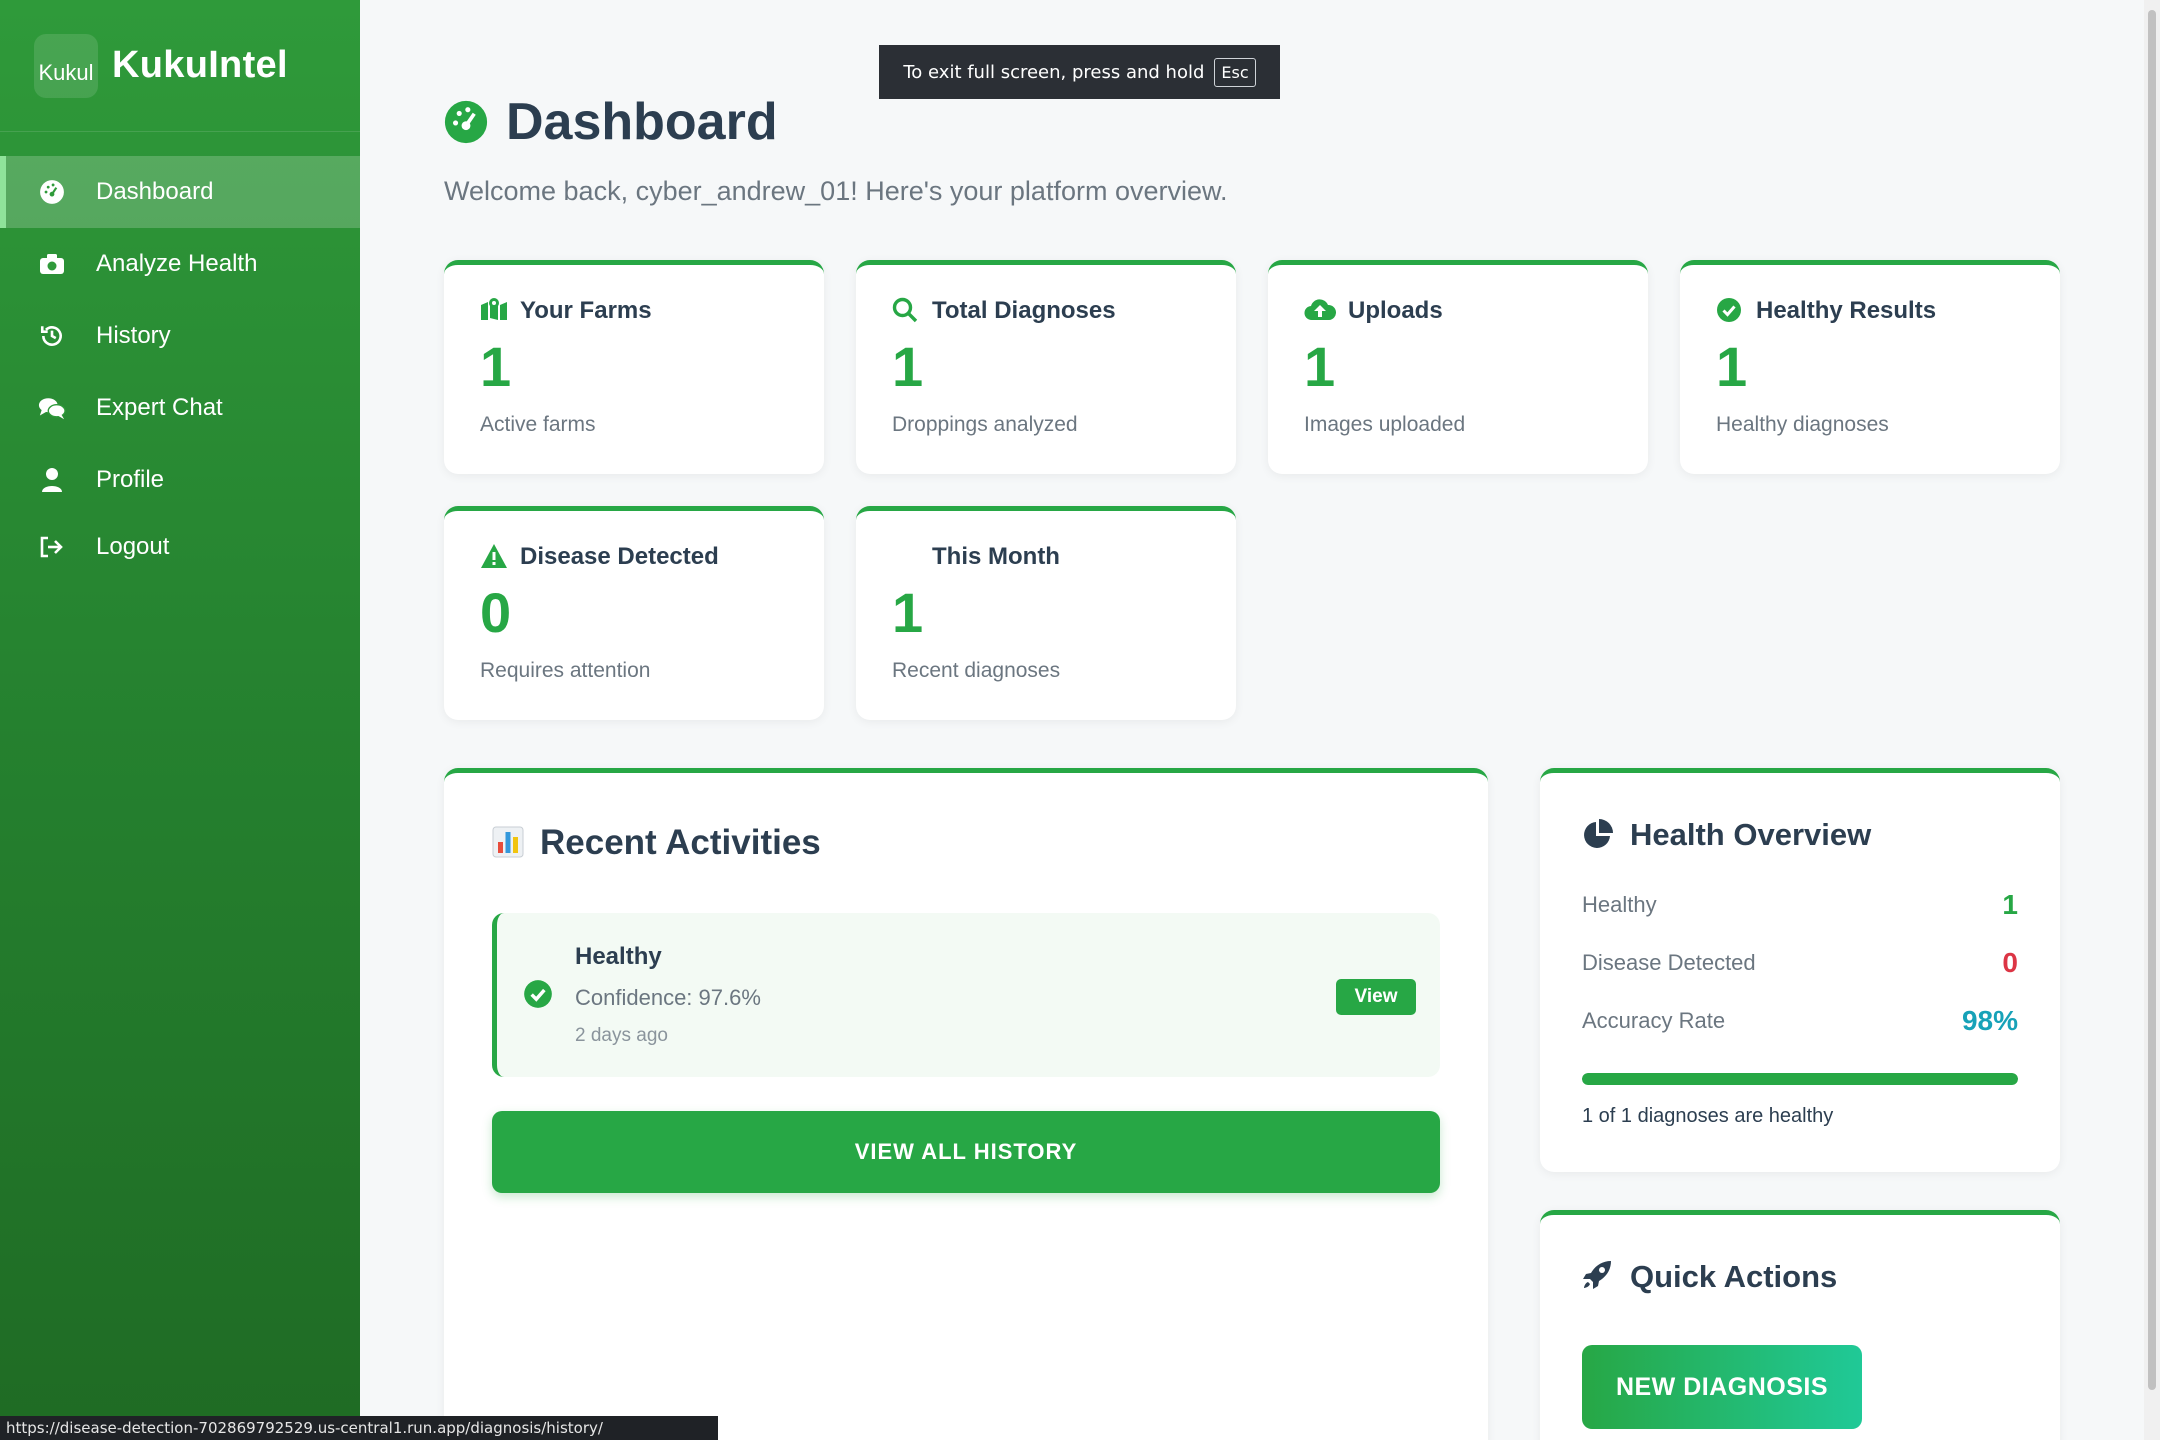 The height and width of the screenshot is (1440, 2160). I want to click on stat-card-total-diagnoses: Total Diagnoses 1 Droppings analyzed, so click(1046, 367).